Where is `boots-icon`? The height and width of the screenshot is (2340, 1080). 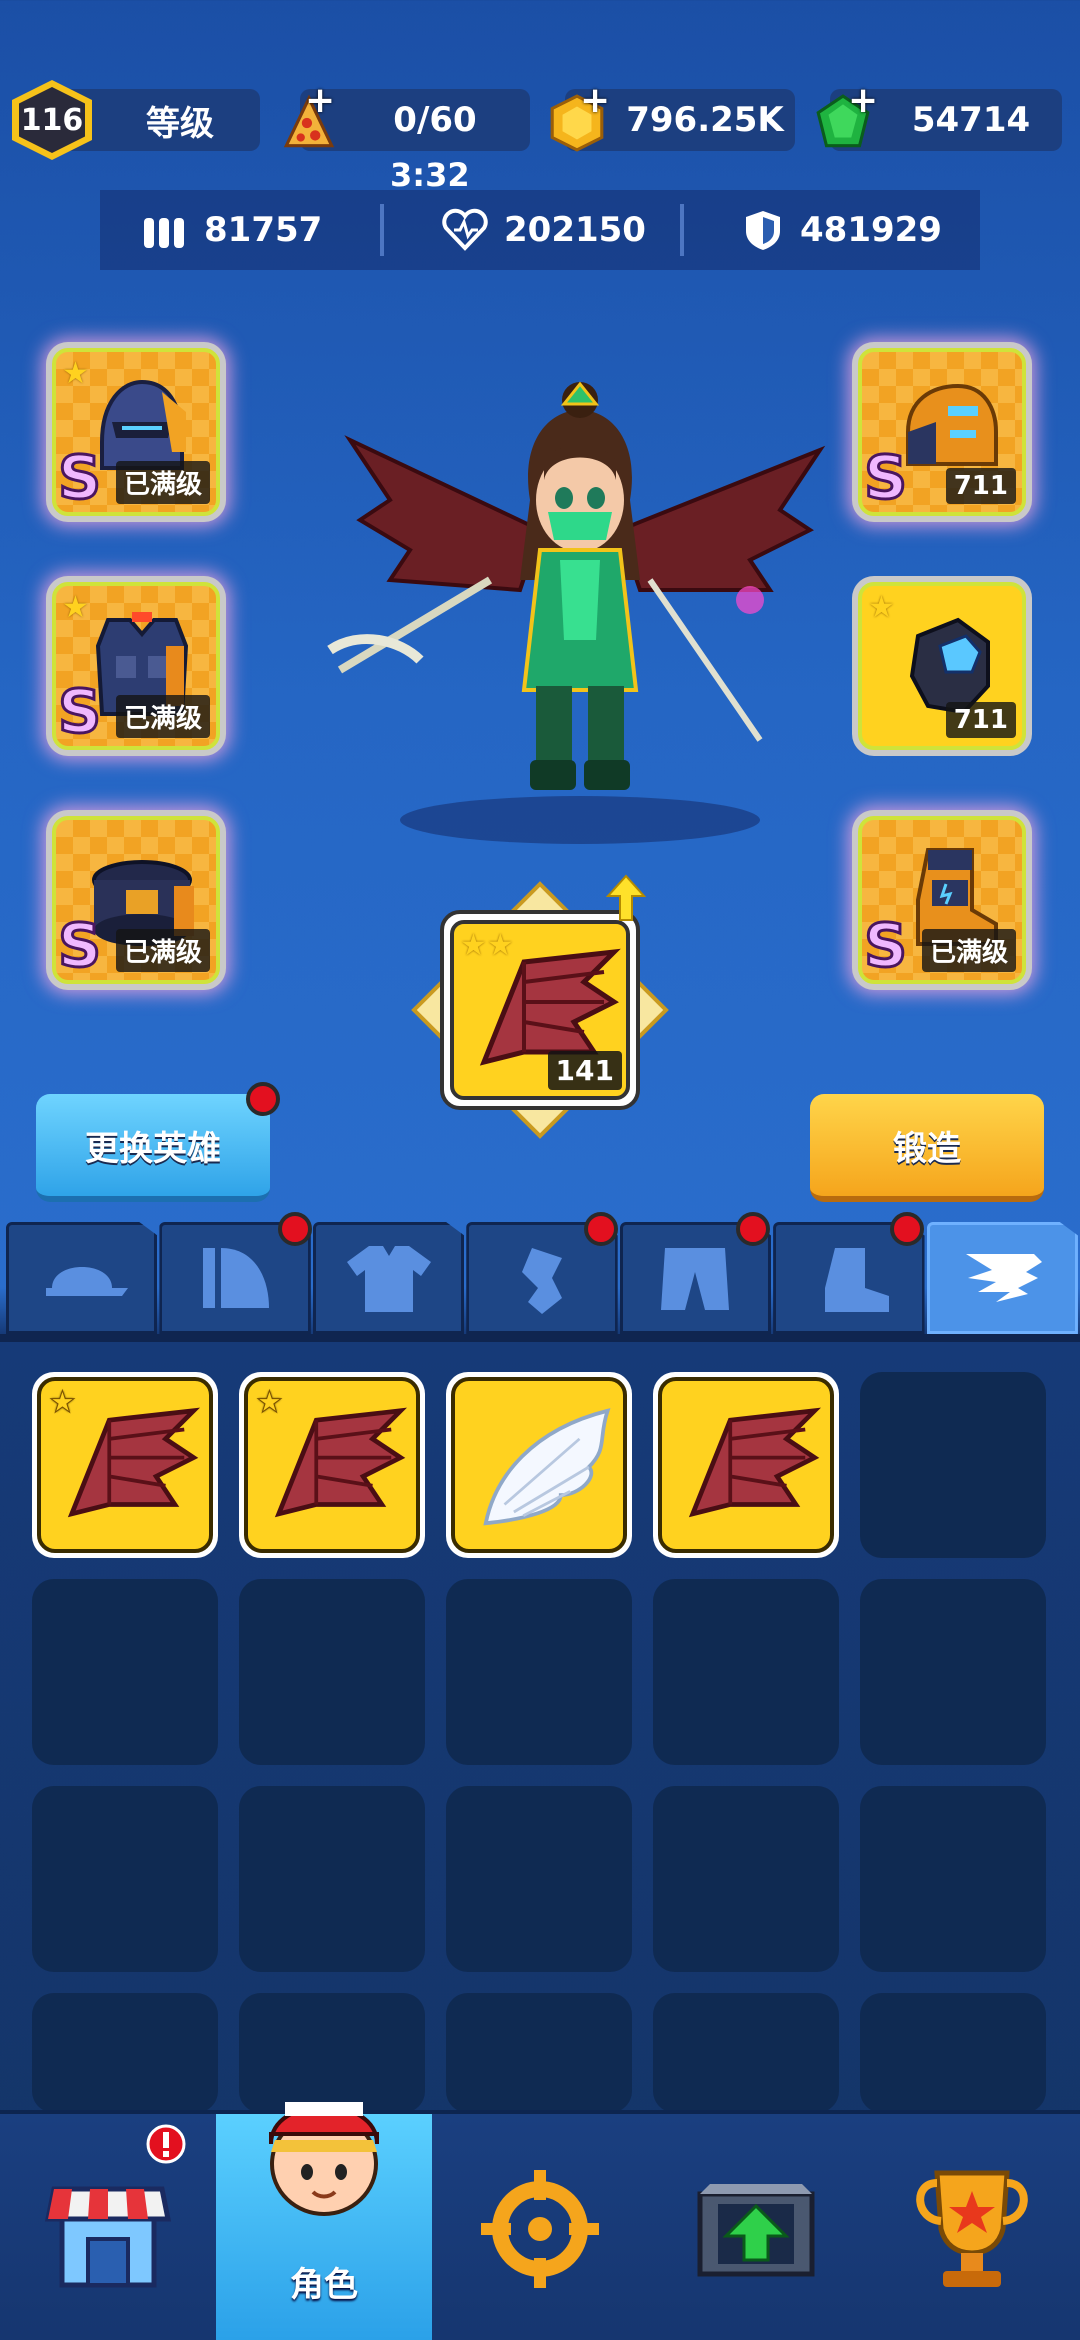
boots-icon is located at coordinates (856, 1280).